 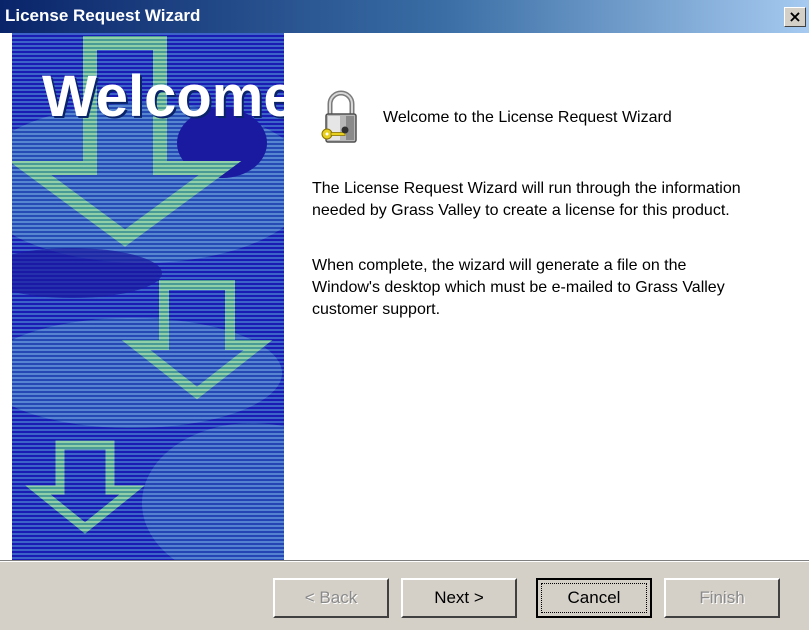 What do you see at coordinates (103, 15) in the screenshot?
I see `window-title: License Request Wizard` at bounding box center [103, 15].